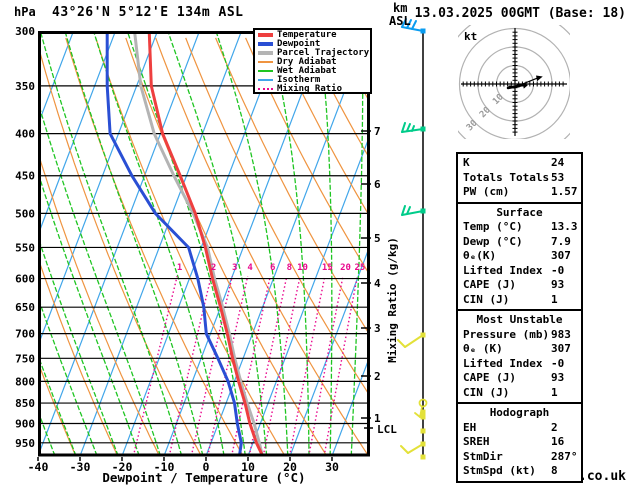  What do you see at coordinates (558, 177) in the screenshot?
I see `panel-row-value: 53` at bounding box center [558, 177].